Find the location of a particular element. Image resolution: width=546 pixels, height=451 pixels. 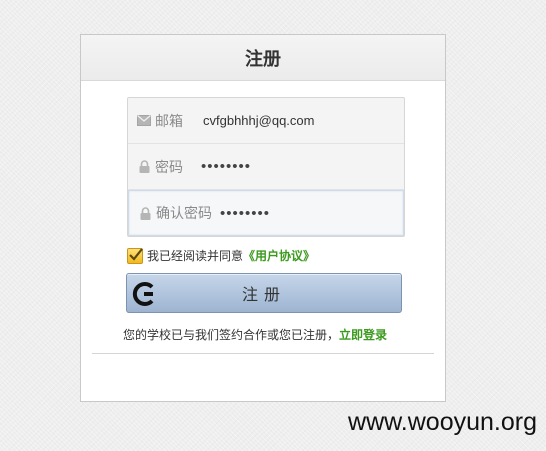

divider is located at coordinates (263, 353).